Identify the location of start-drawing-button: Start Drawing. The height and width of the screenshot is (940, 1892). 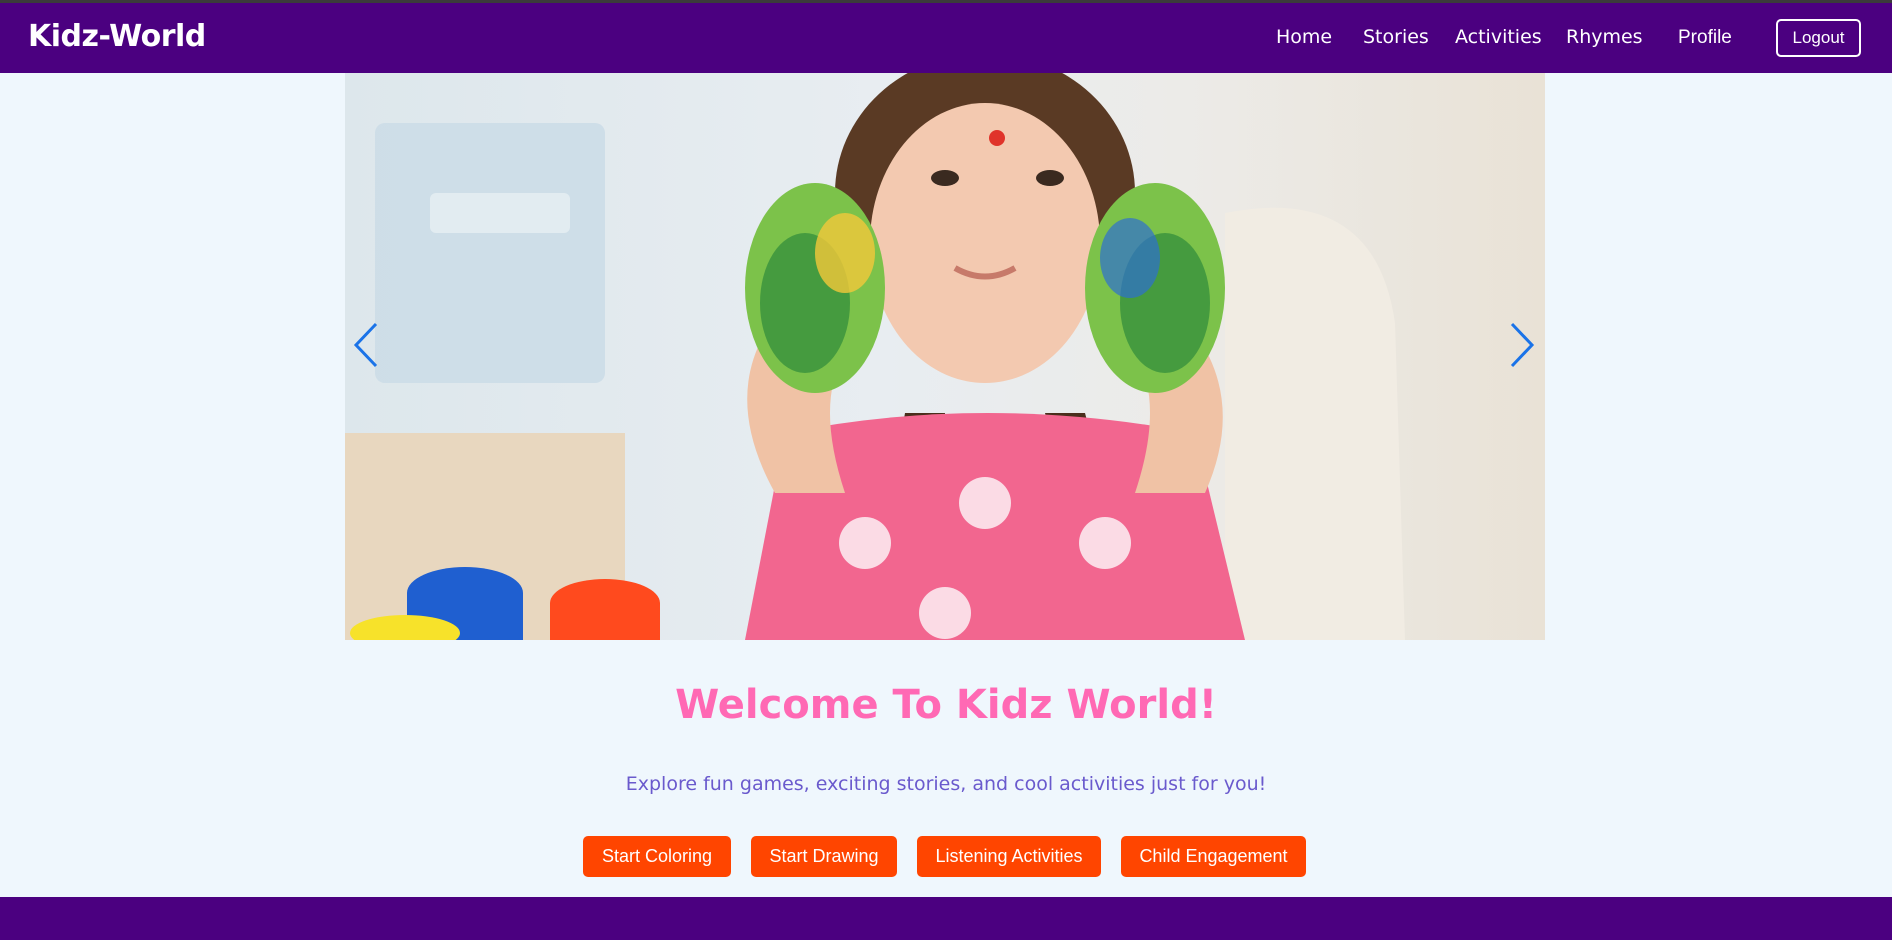
(824, 856).